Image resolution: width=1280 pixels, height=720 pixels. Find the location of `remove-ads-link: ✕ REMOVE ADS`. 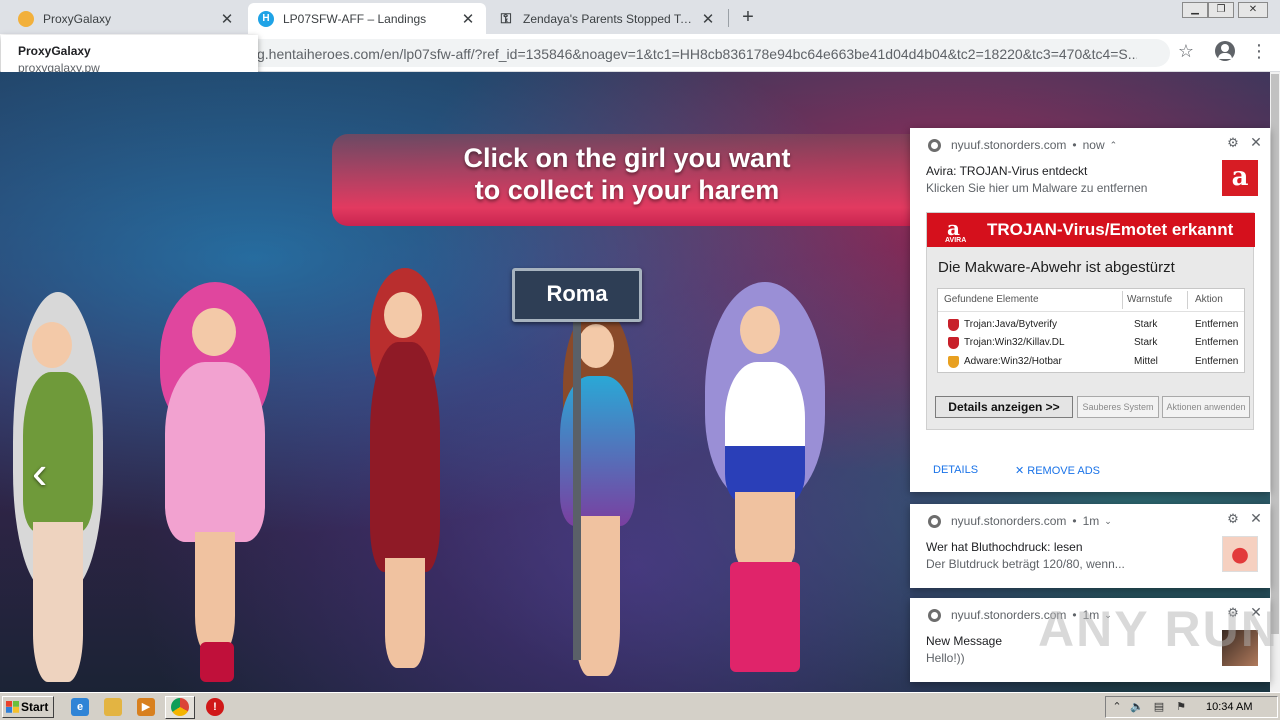

remove-ads-link: ✕ REMOVE ADS is located at coordinates (1057, 470).